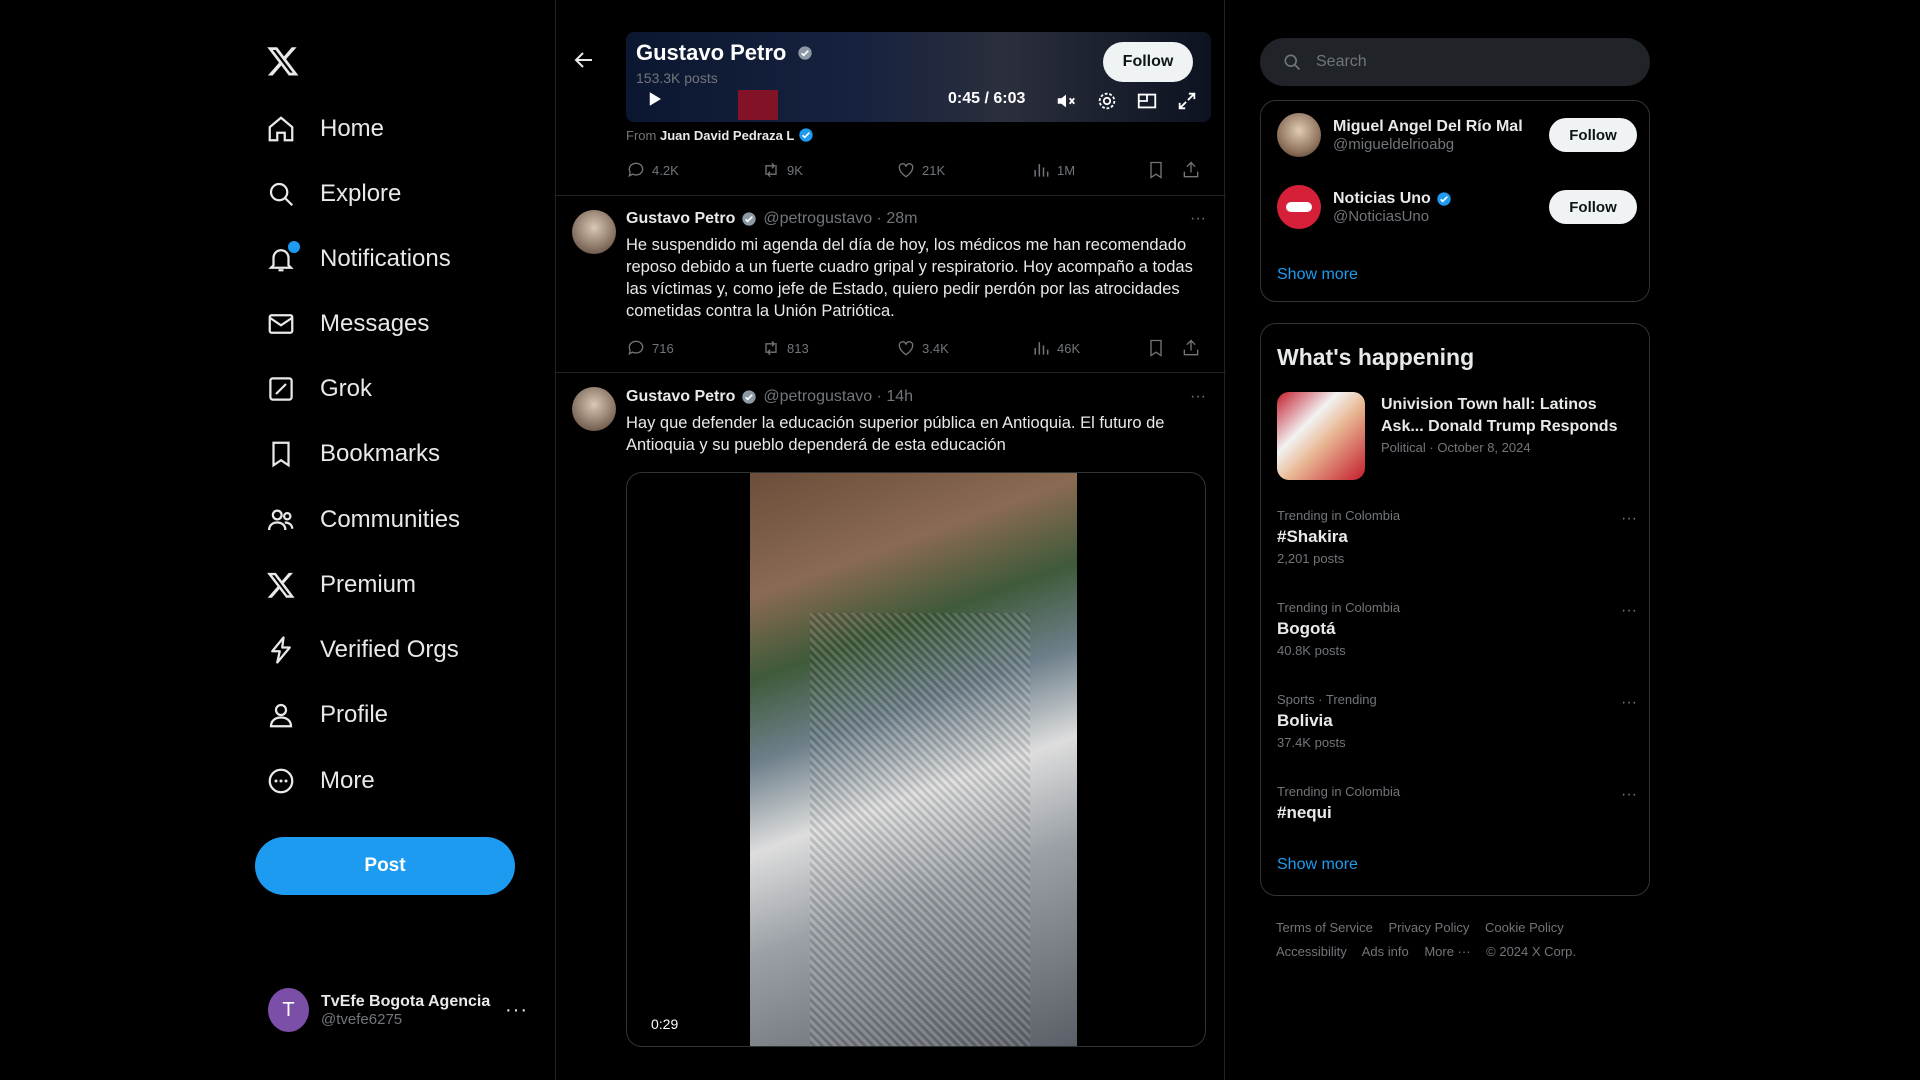 The image size is (1920, 1080). I want to click on nav-grok: Grok, so click(319, 389).